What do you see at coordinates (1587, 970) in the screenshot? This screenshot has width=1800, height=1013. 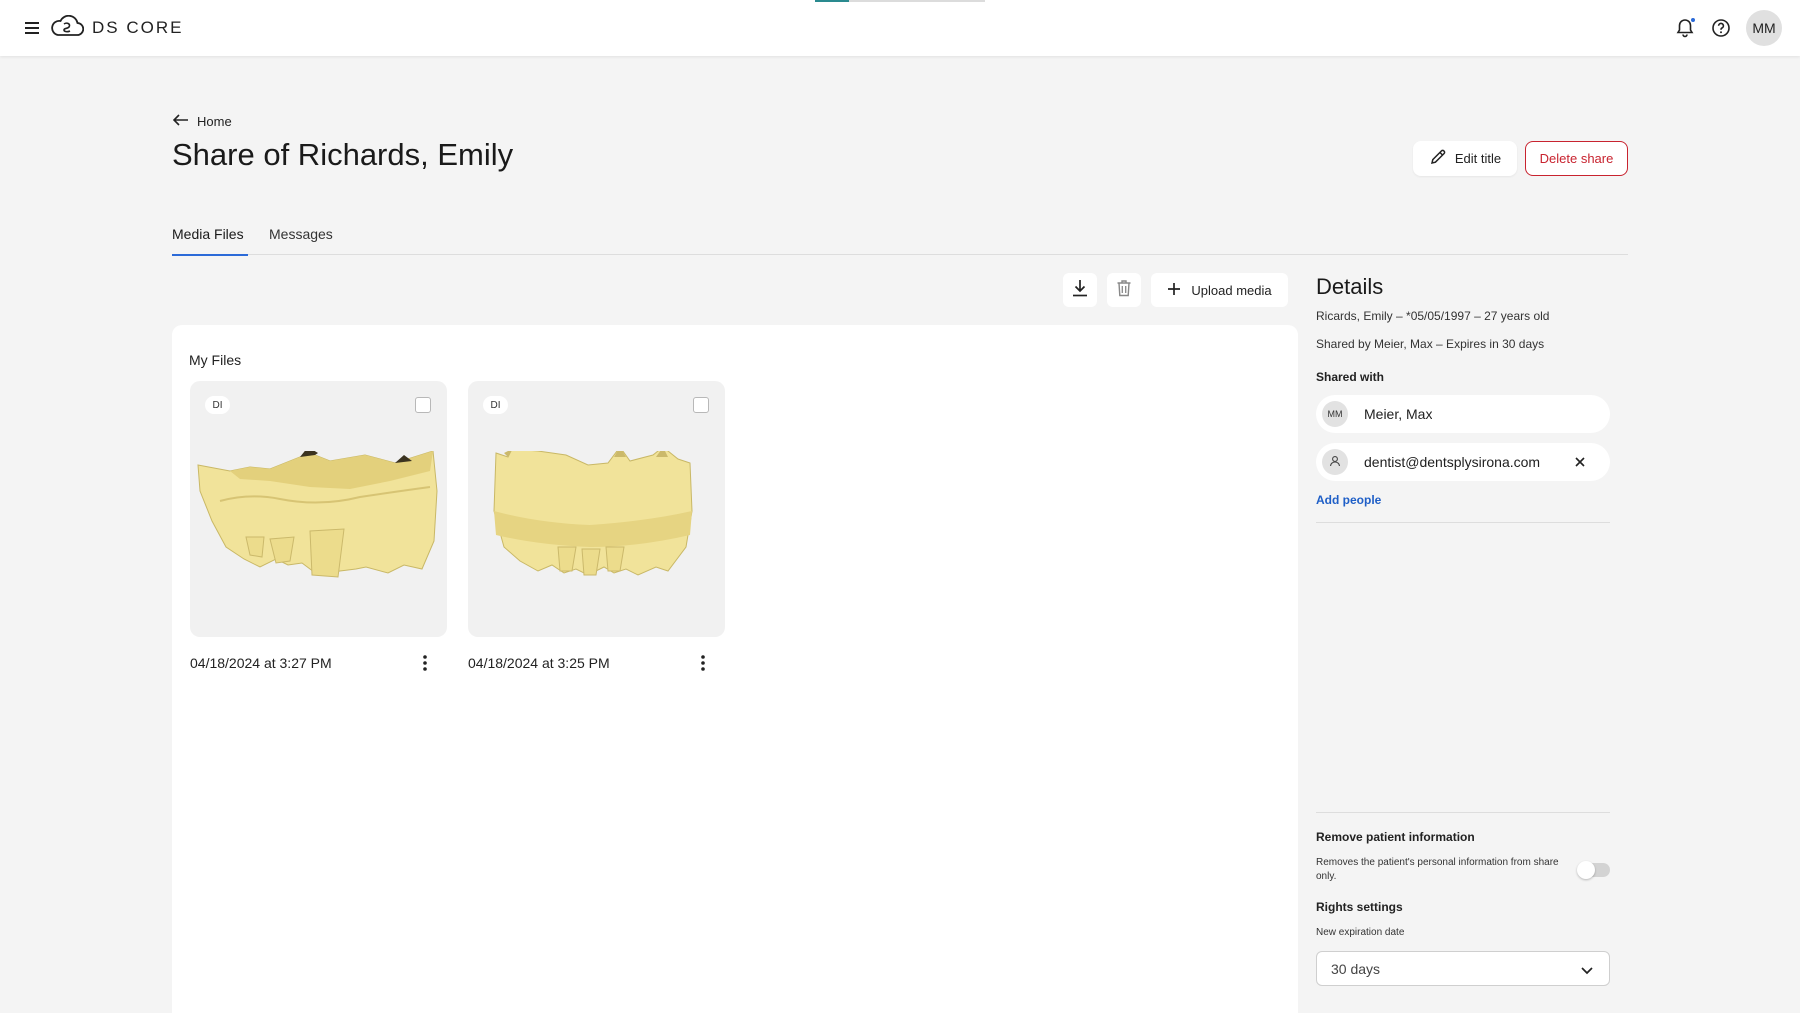 I see `chevron-down-icon` at bounding box center [1587, 970].